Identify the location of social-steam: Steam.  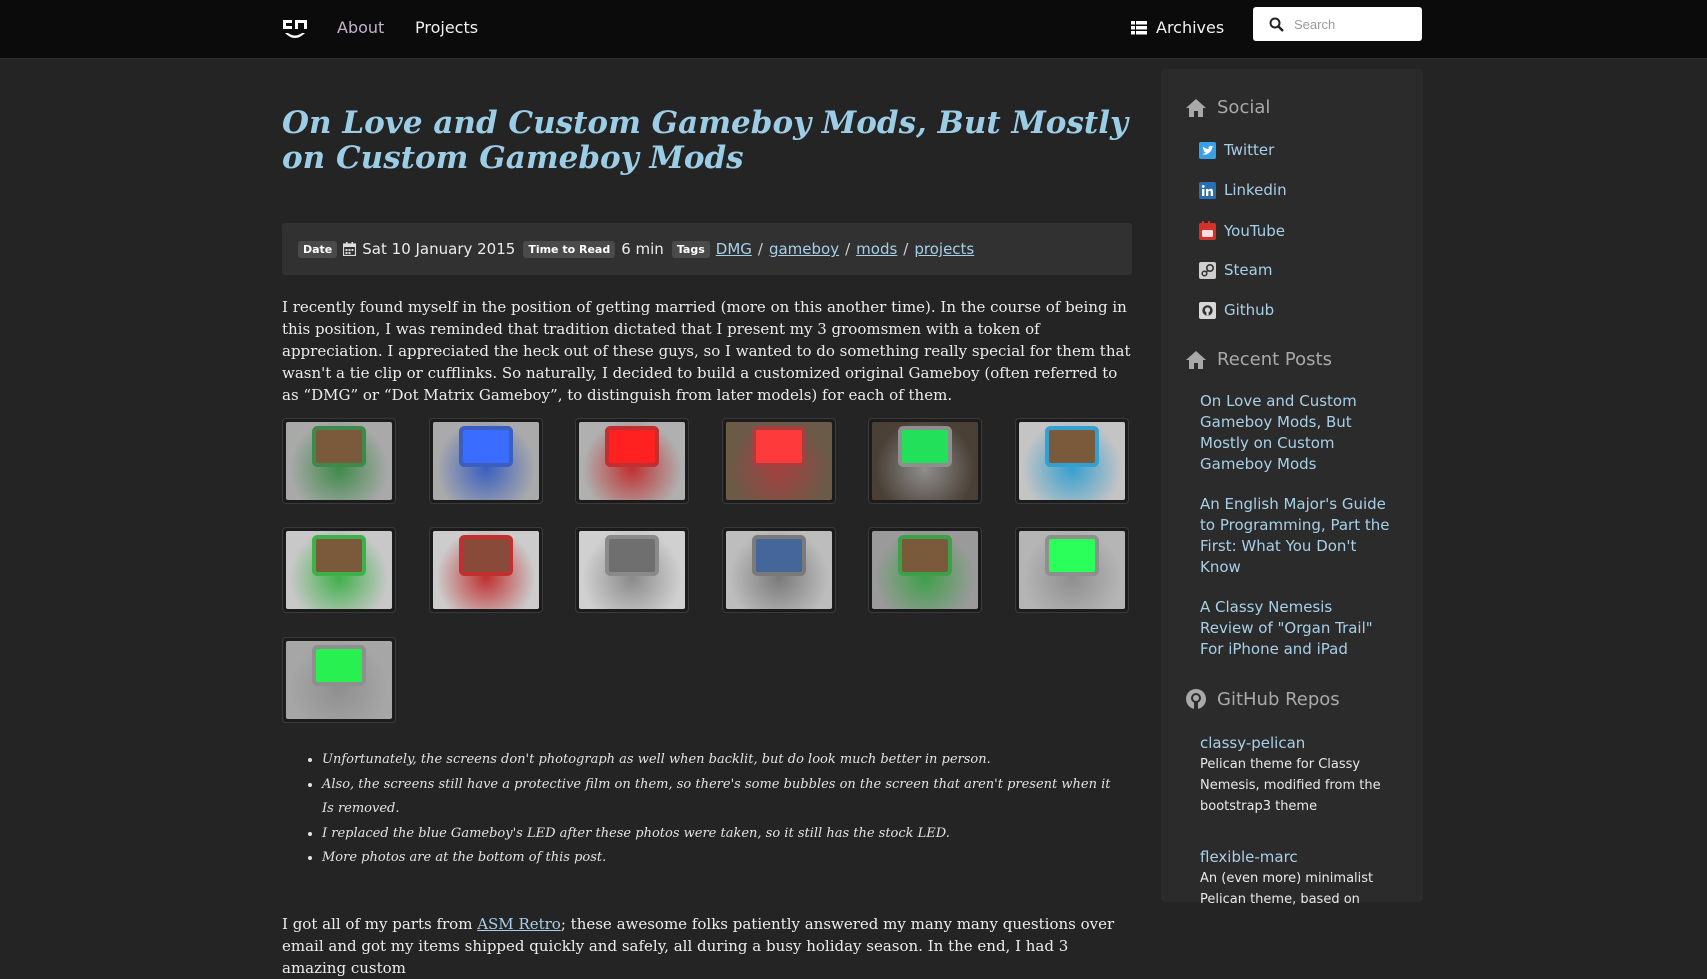
(1235, 270).